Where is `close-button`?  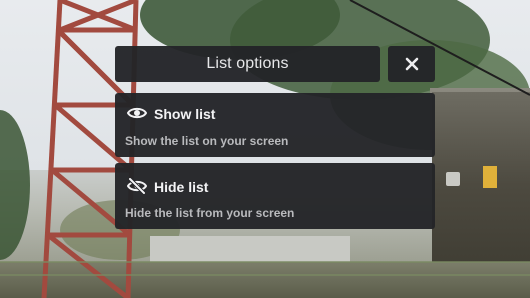 close-button is located at coordinates (411, 64).